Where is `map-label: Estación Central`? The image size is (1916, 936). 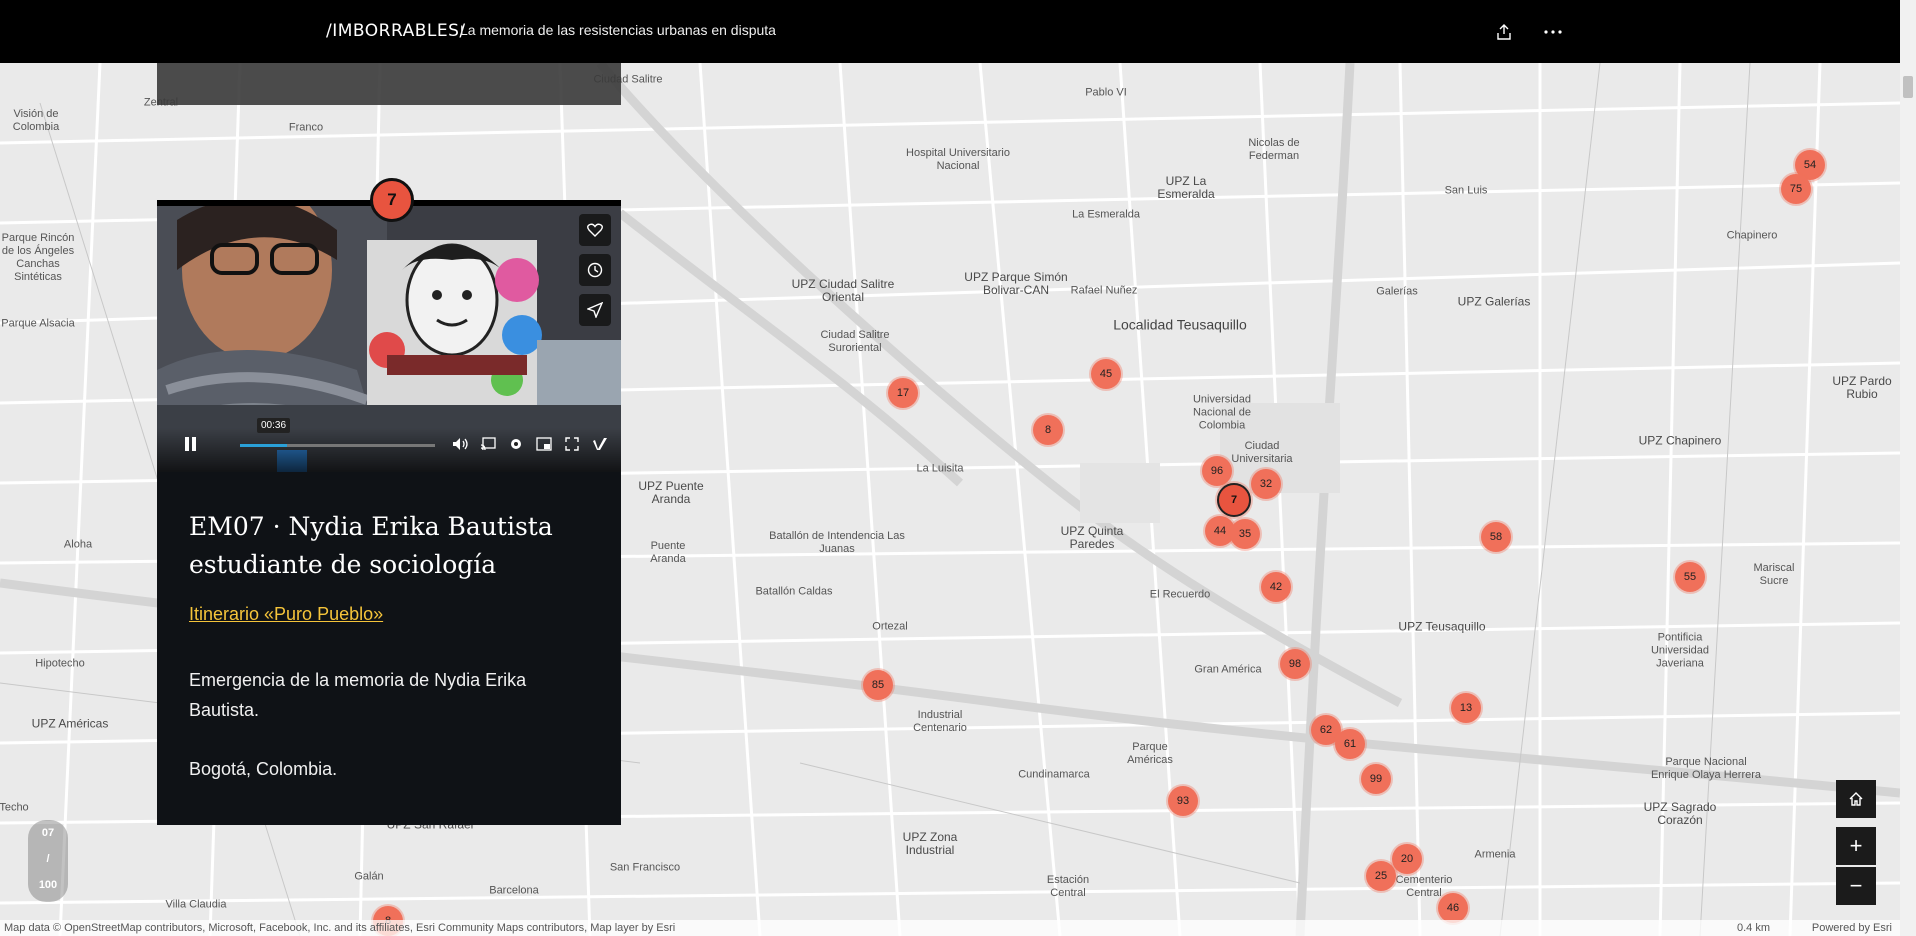 map-label: Estación Central is located at coordinates (1068, 886).